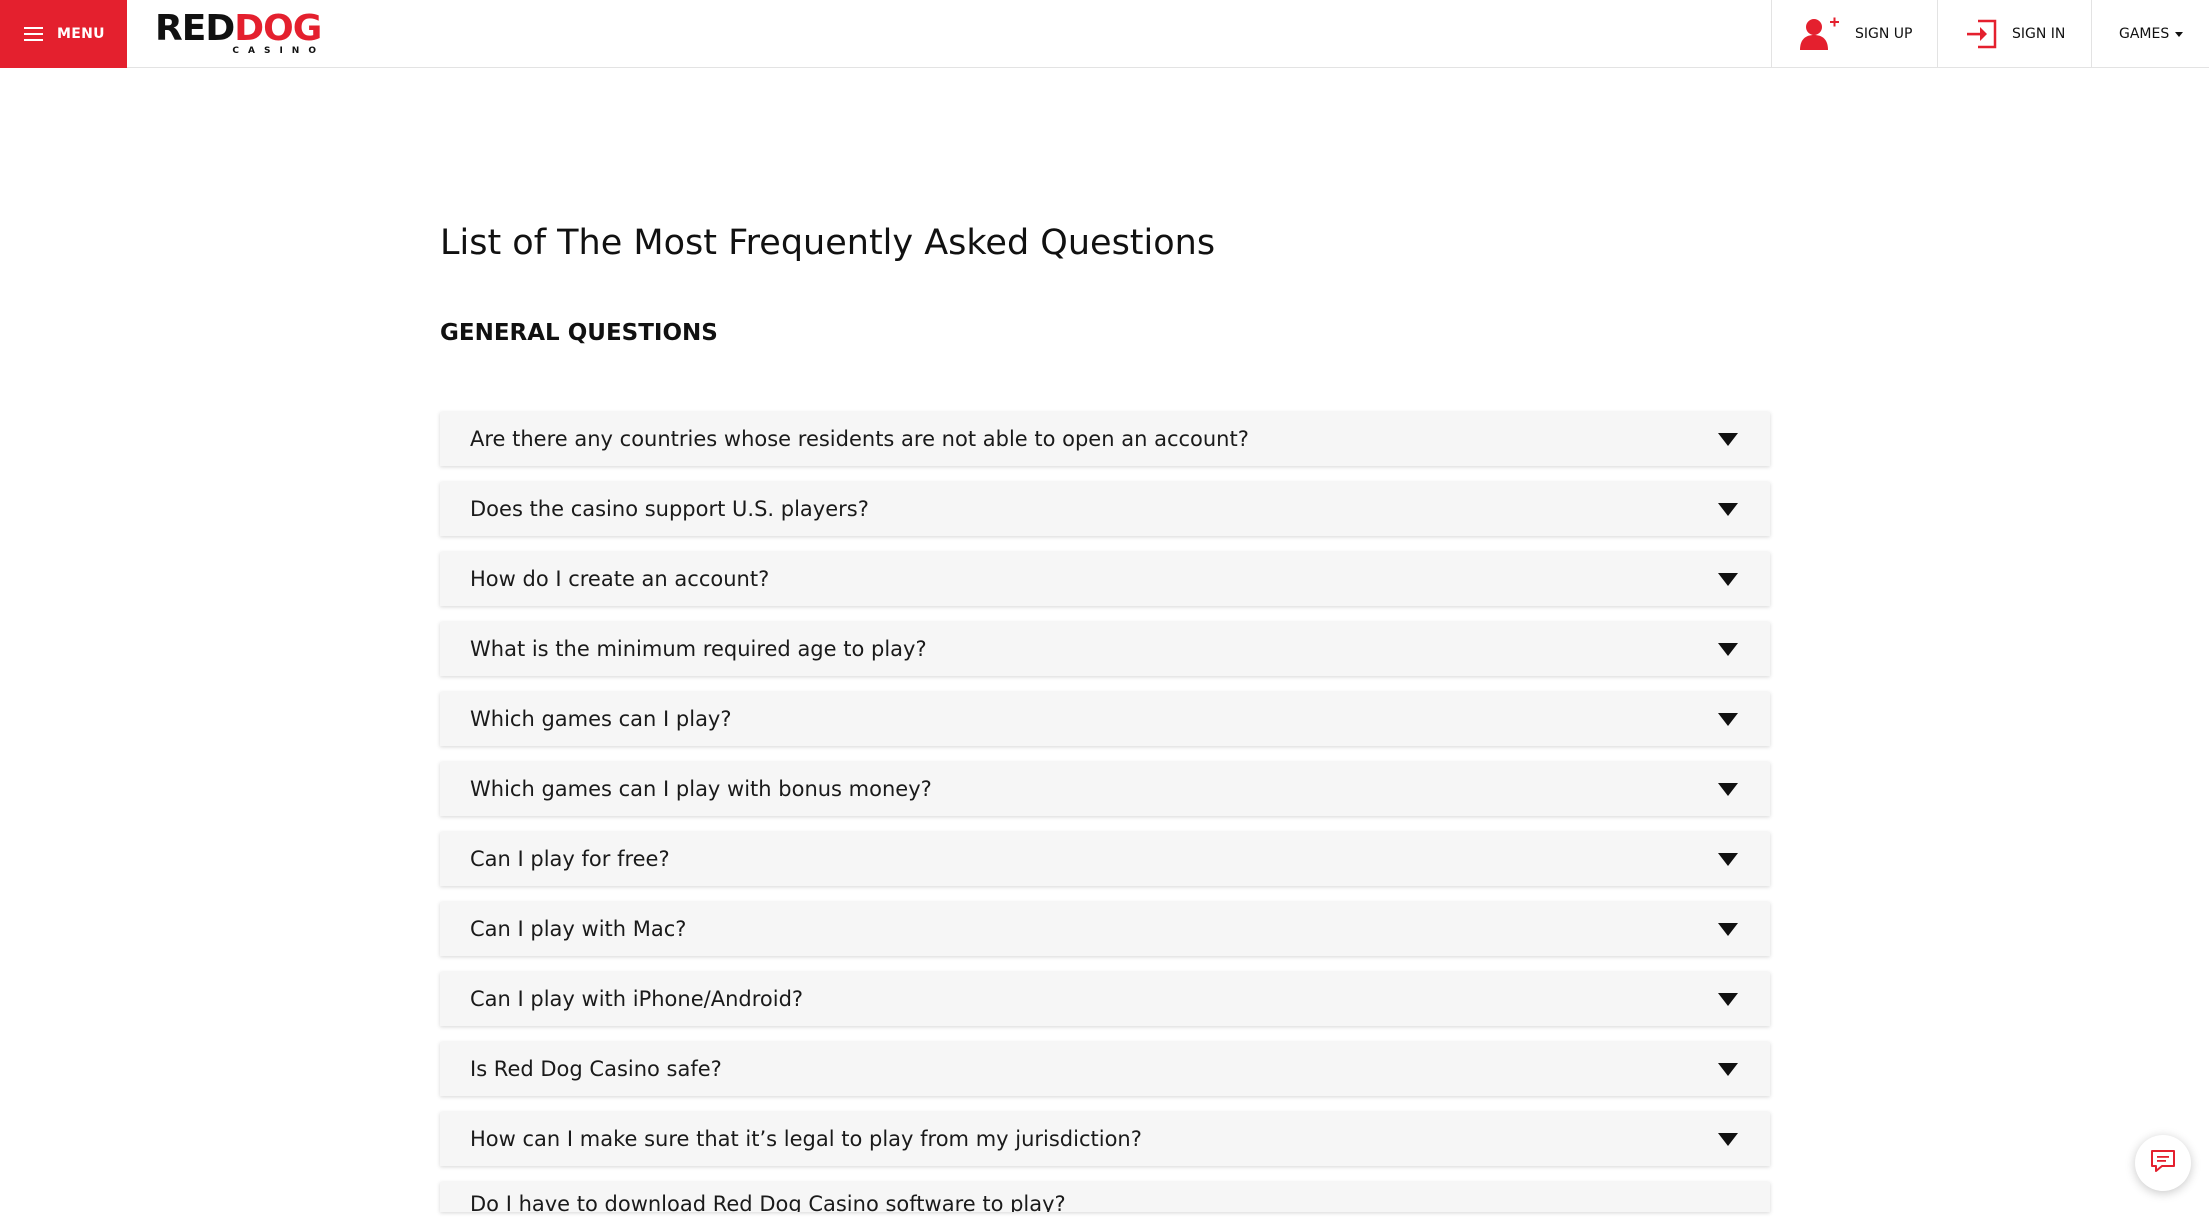  I want to click on logo-wordmark: REDDOG, so click(238, 28).